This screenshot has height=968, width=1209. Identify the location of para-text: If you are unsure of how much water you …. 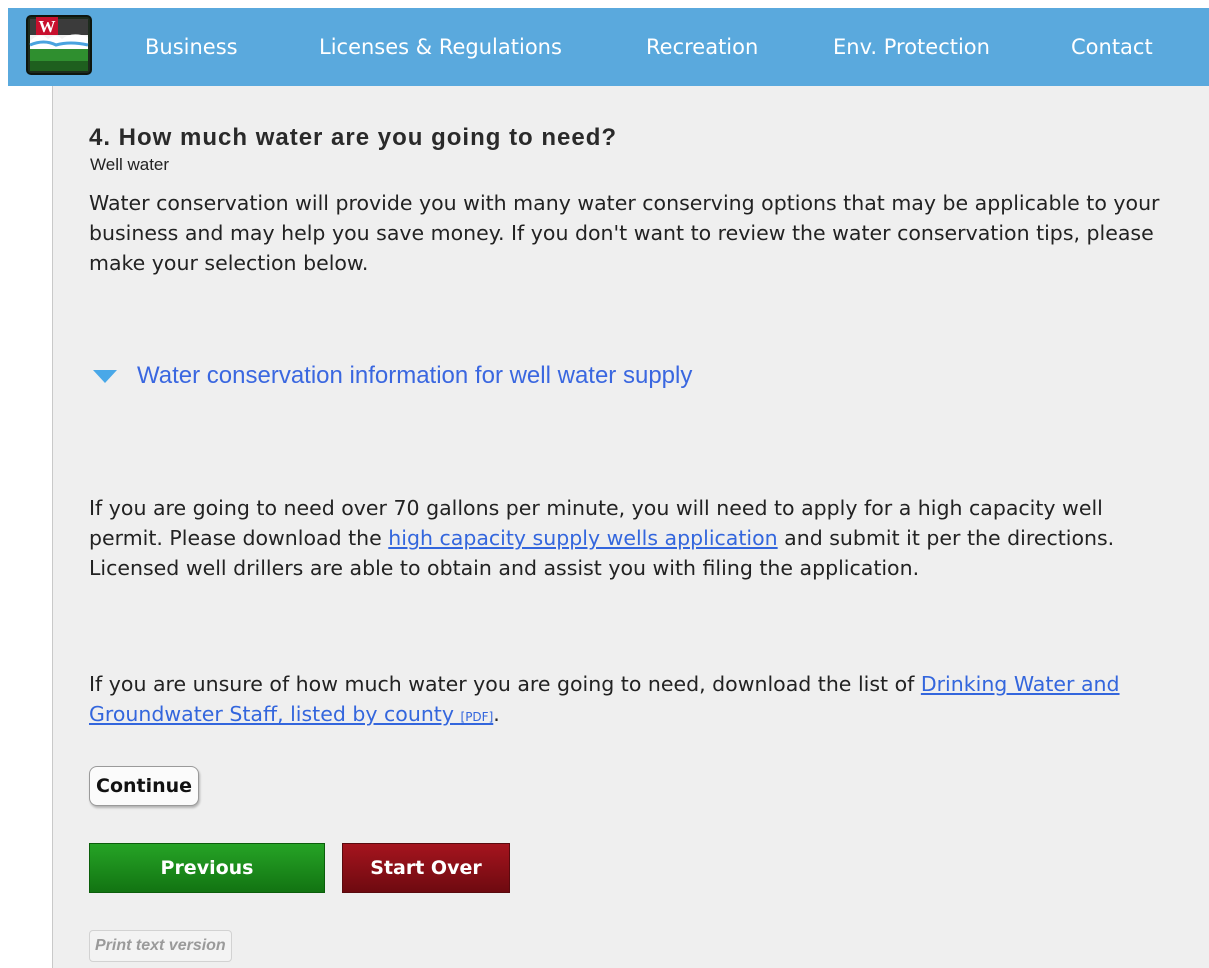
(505, 684).